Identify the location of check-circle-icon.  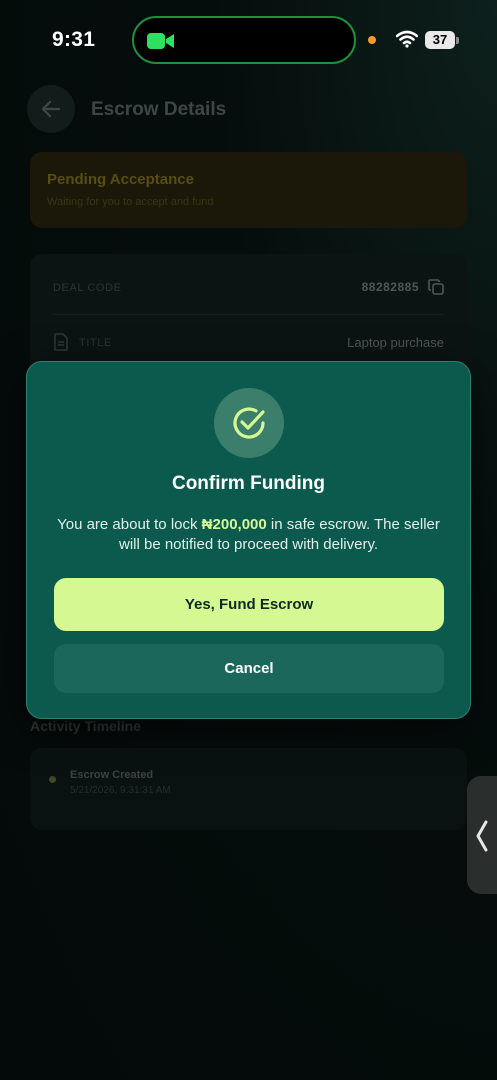
(249, 423).